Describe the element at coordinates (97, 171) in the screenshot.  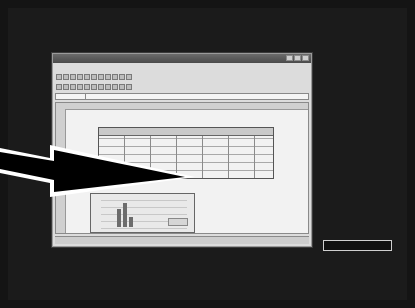
I see `arrow-pointer-icon` at that location.